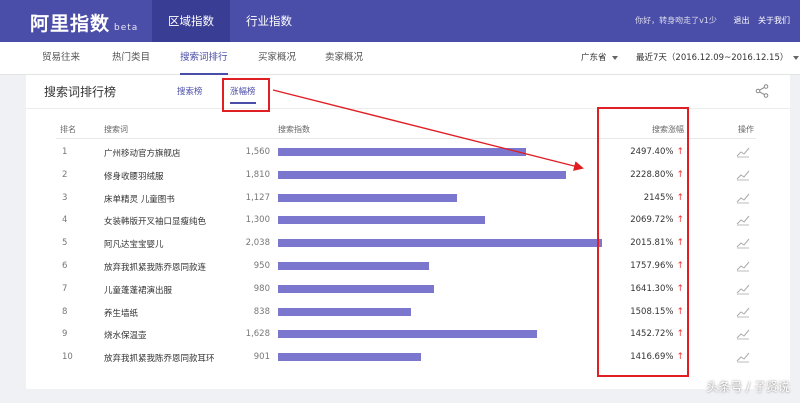 This screenshot has width=800, height=403. What do you see at coordinates (191, 21) in the screenshot?
I see `tab-region-index: 区域指数` at bounding box center [191, 21].